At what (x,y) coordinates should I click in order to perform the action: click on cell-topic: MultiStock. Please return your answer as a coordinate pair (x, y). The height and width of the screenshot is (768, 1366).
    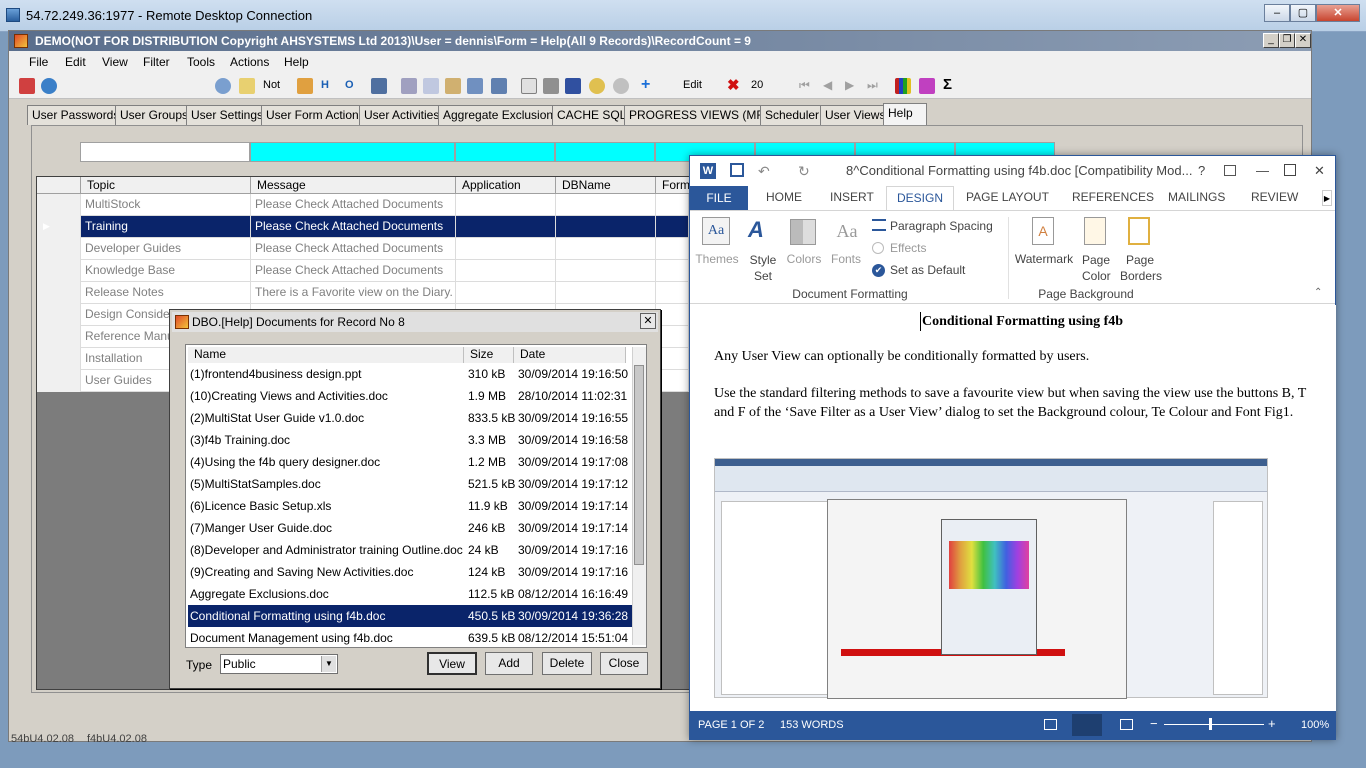
    Looking at the image, I should click on (166, 205).